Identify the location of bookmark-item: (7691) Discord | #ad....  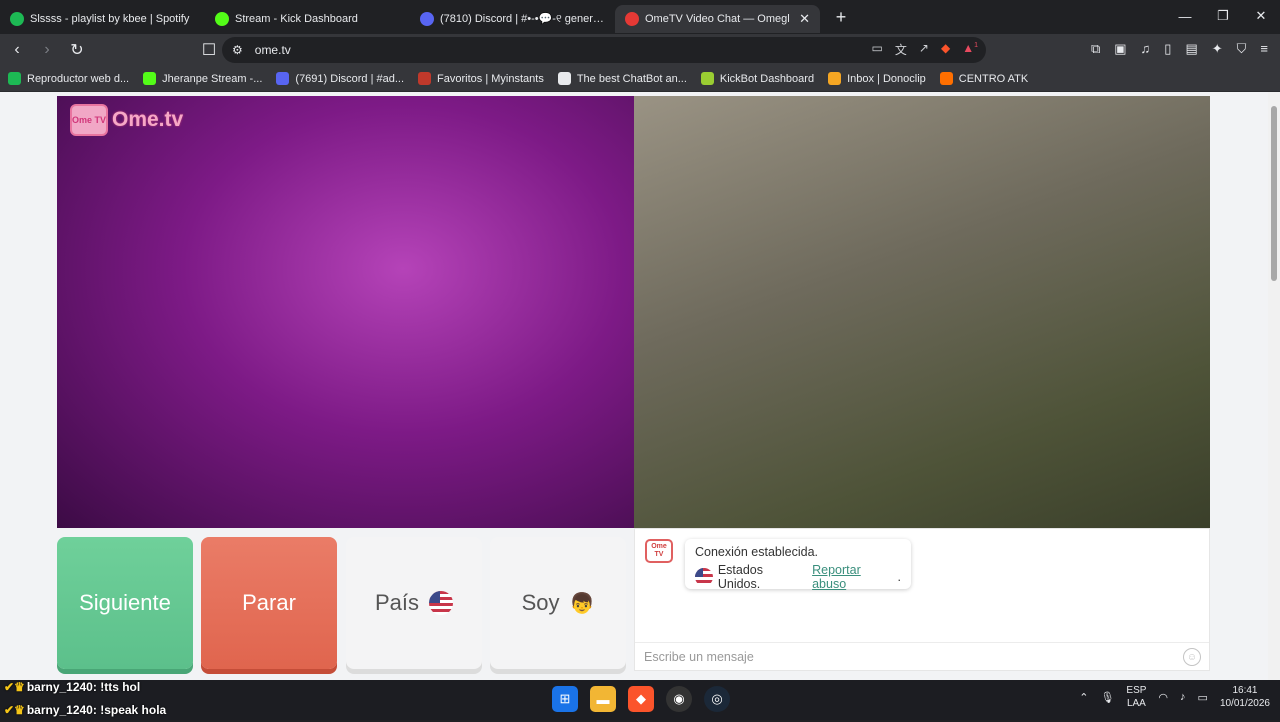
(340, 78).